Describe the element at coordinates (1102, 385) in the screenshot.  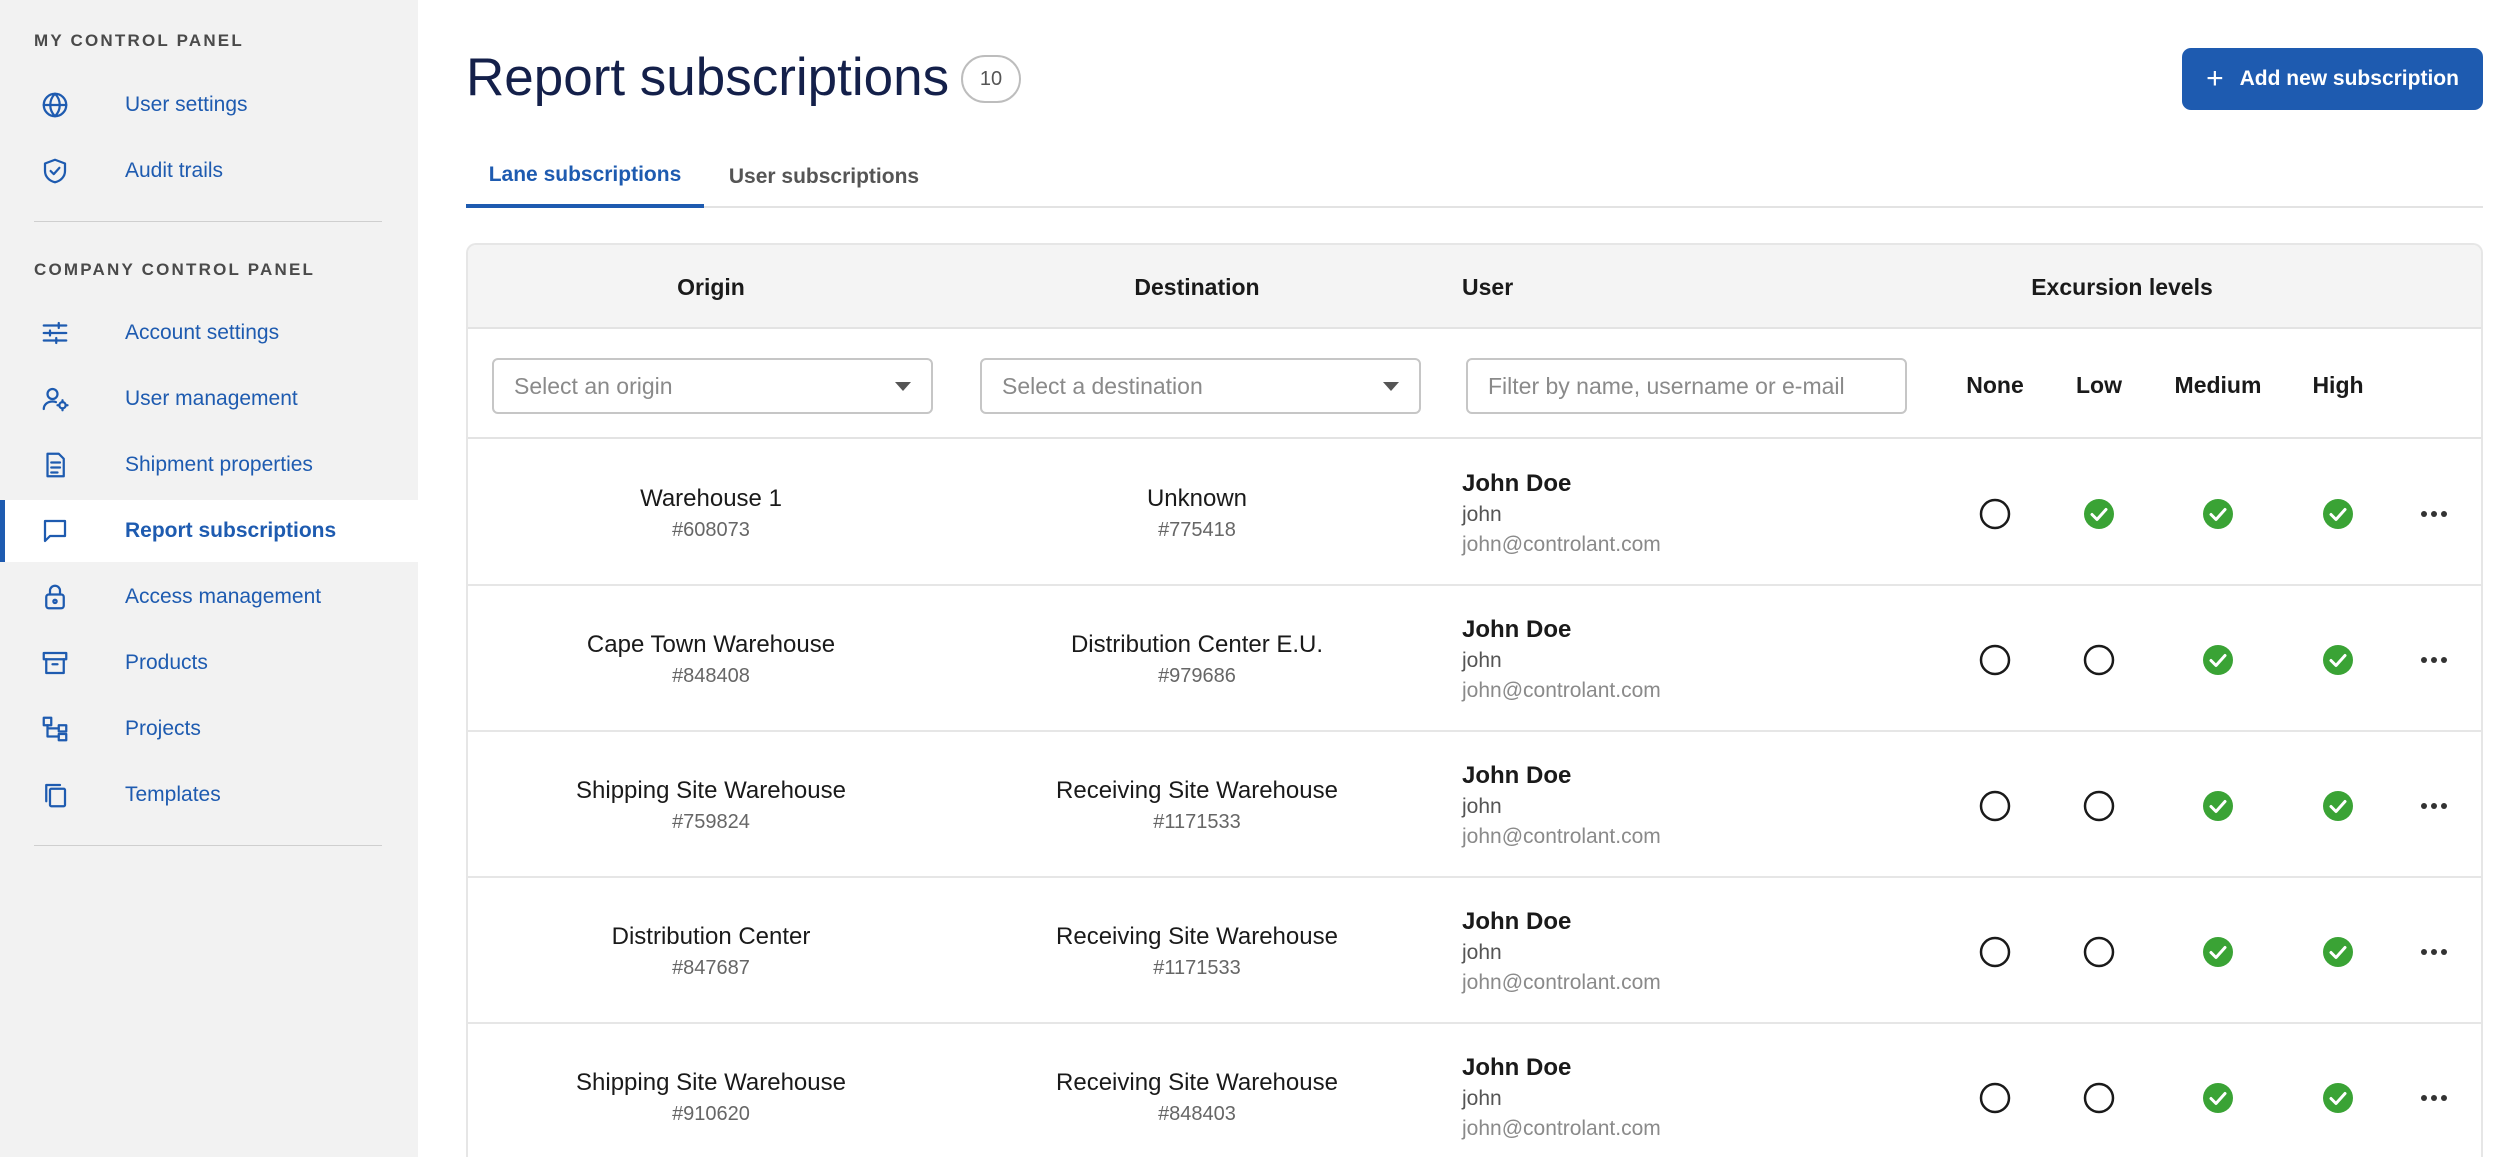
I see `destination-select-placeholder: Select a destination` at that location.